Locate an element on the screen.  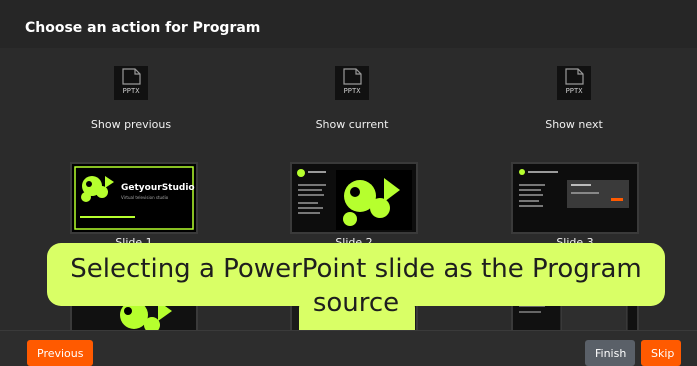
file-label: Show next is located at coordinates (574, 124).